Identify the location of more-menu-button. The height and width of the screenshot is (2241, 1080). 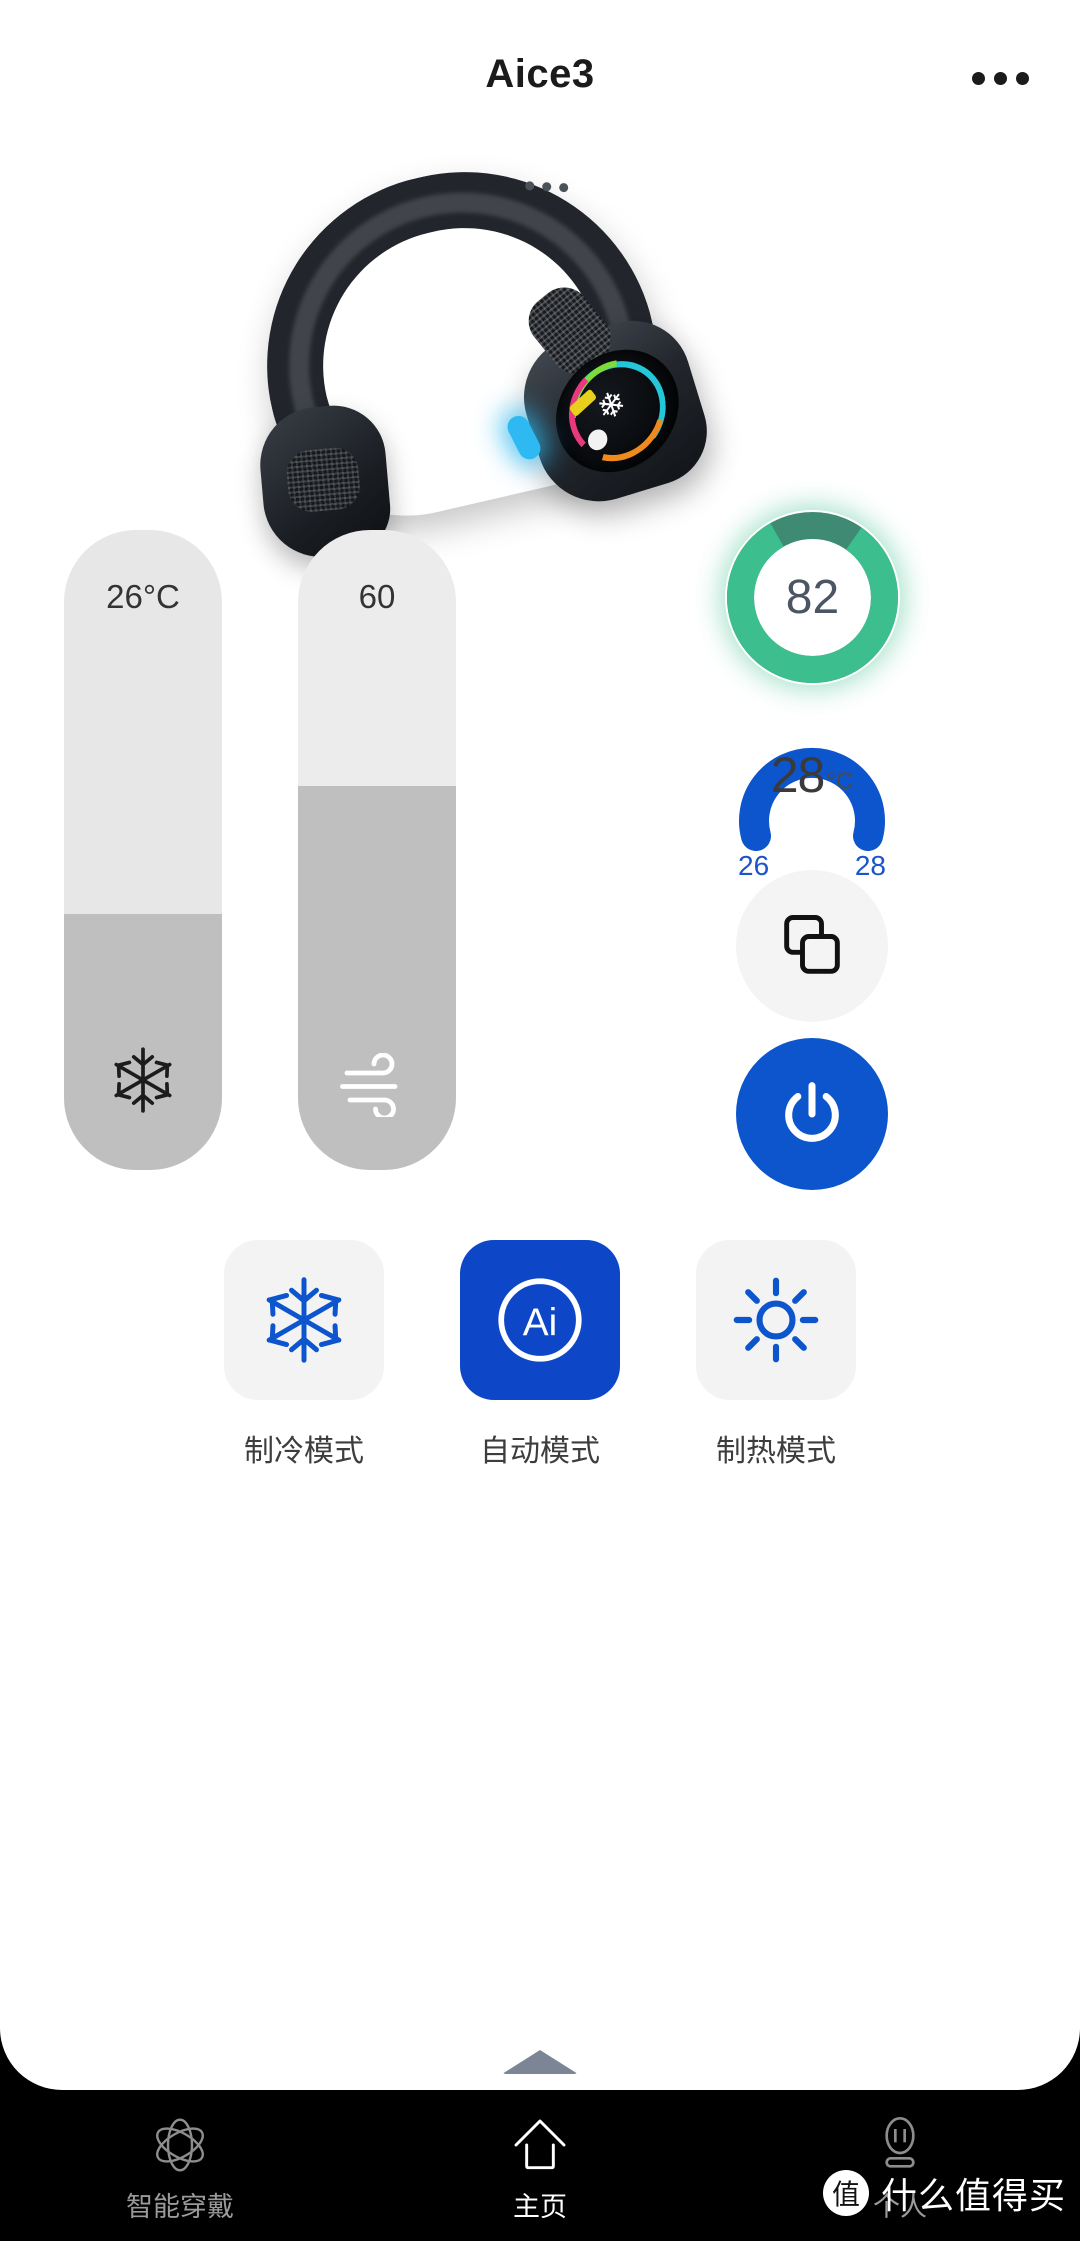
(1000, 78).